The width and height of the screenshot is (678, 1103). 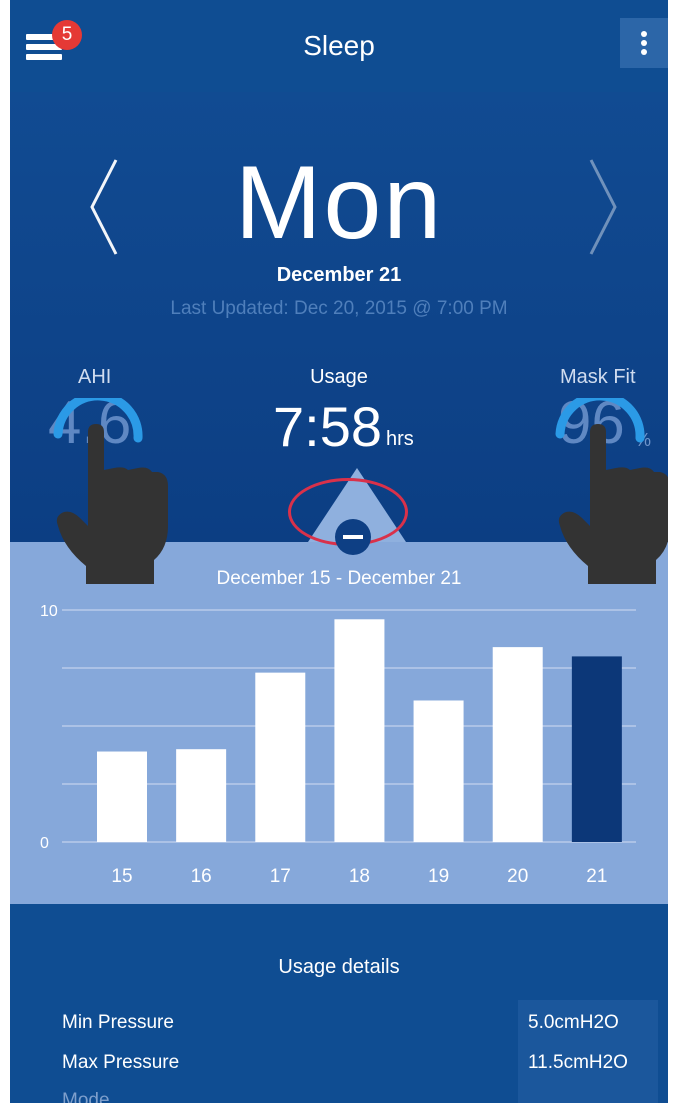 What do you see at coordinates (327, 426) in the screenshot?
I see `usage-value: 7:58` at bounding box center [327, 426].